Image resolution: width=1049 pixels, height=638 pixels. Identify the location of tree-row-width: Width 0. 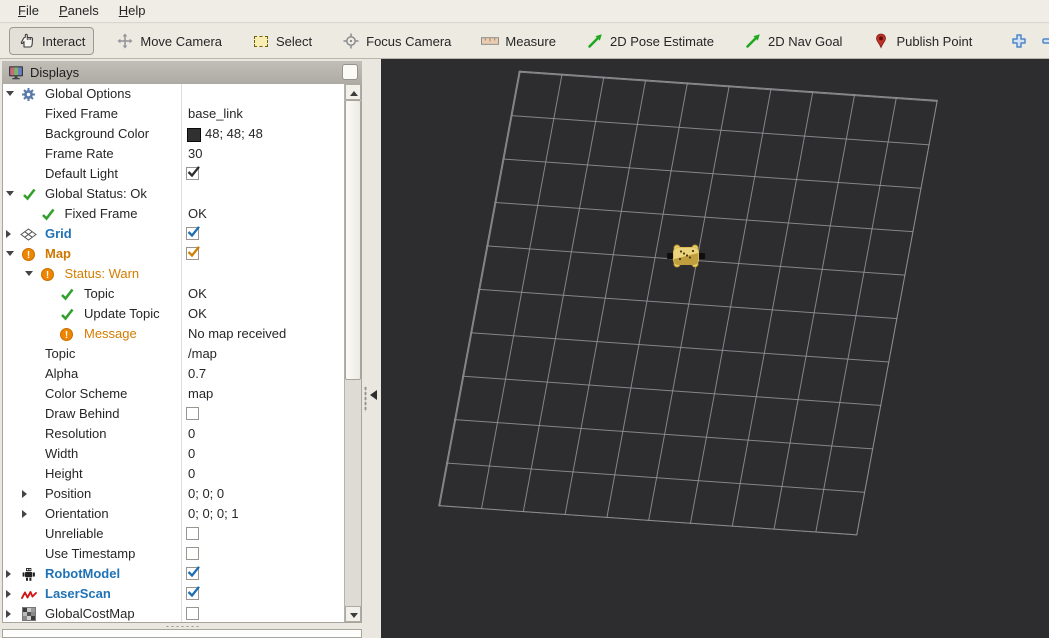
(173, 454).